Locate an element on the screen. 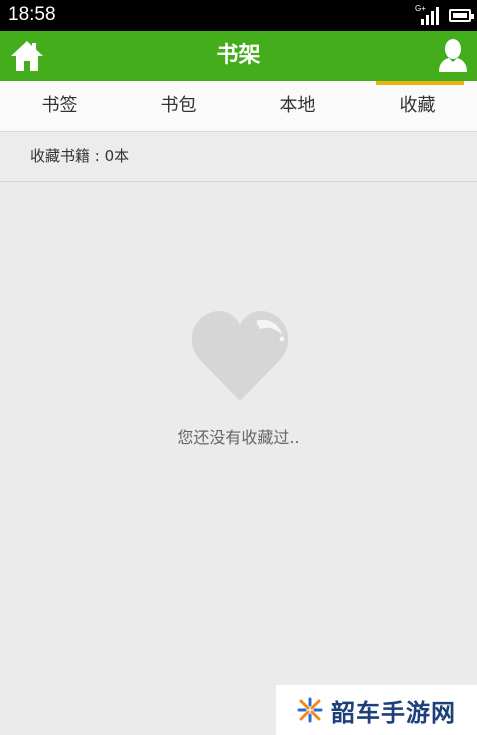 This screenshot has height=735, width=477. status-time: 18:58 is located at coordinates (32, 14).